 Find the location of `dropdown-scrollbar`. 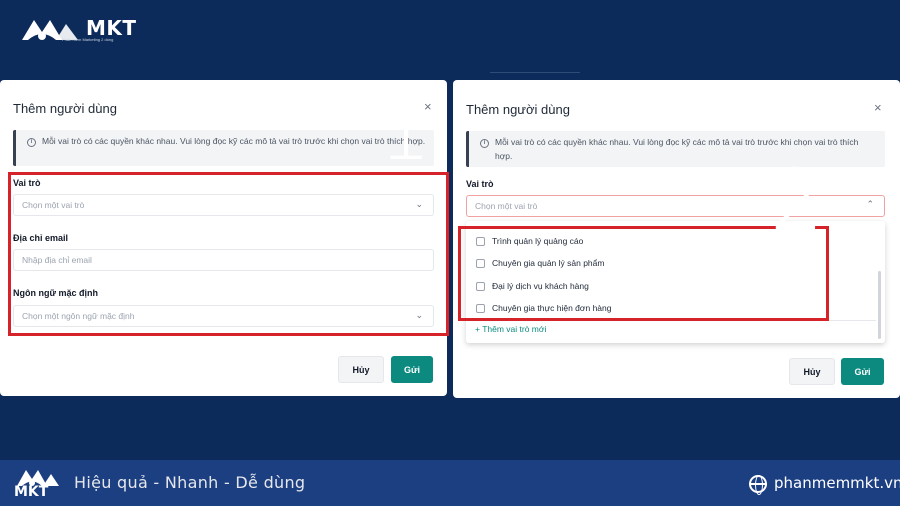

dropdown-scrollbar is located at coordinates (879, 305).